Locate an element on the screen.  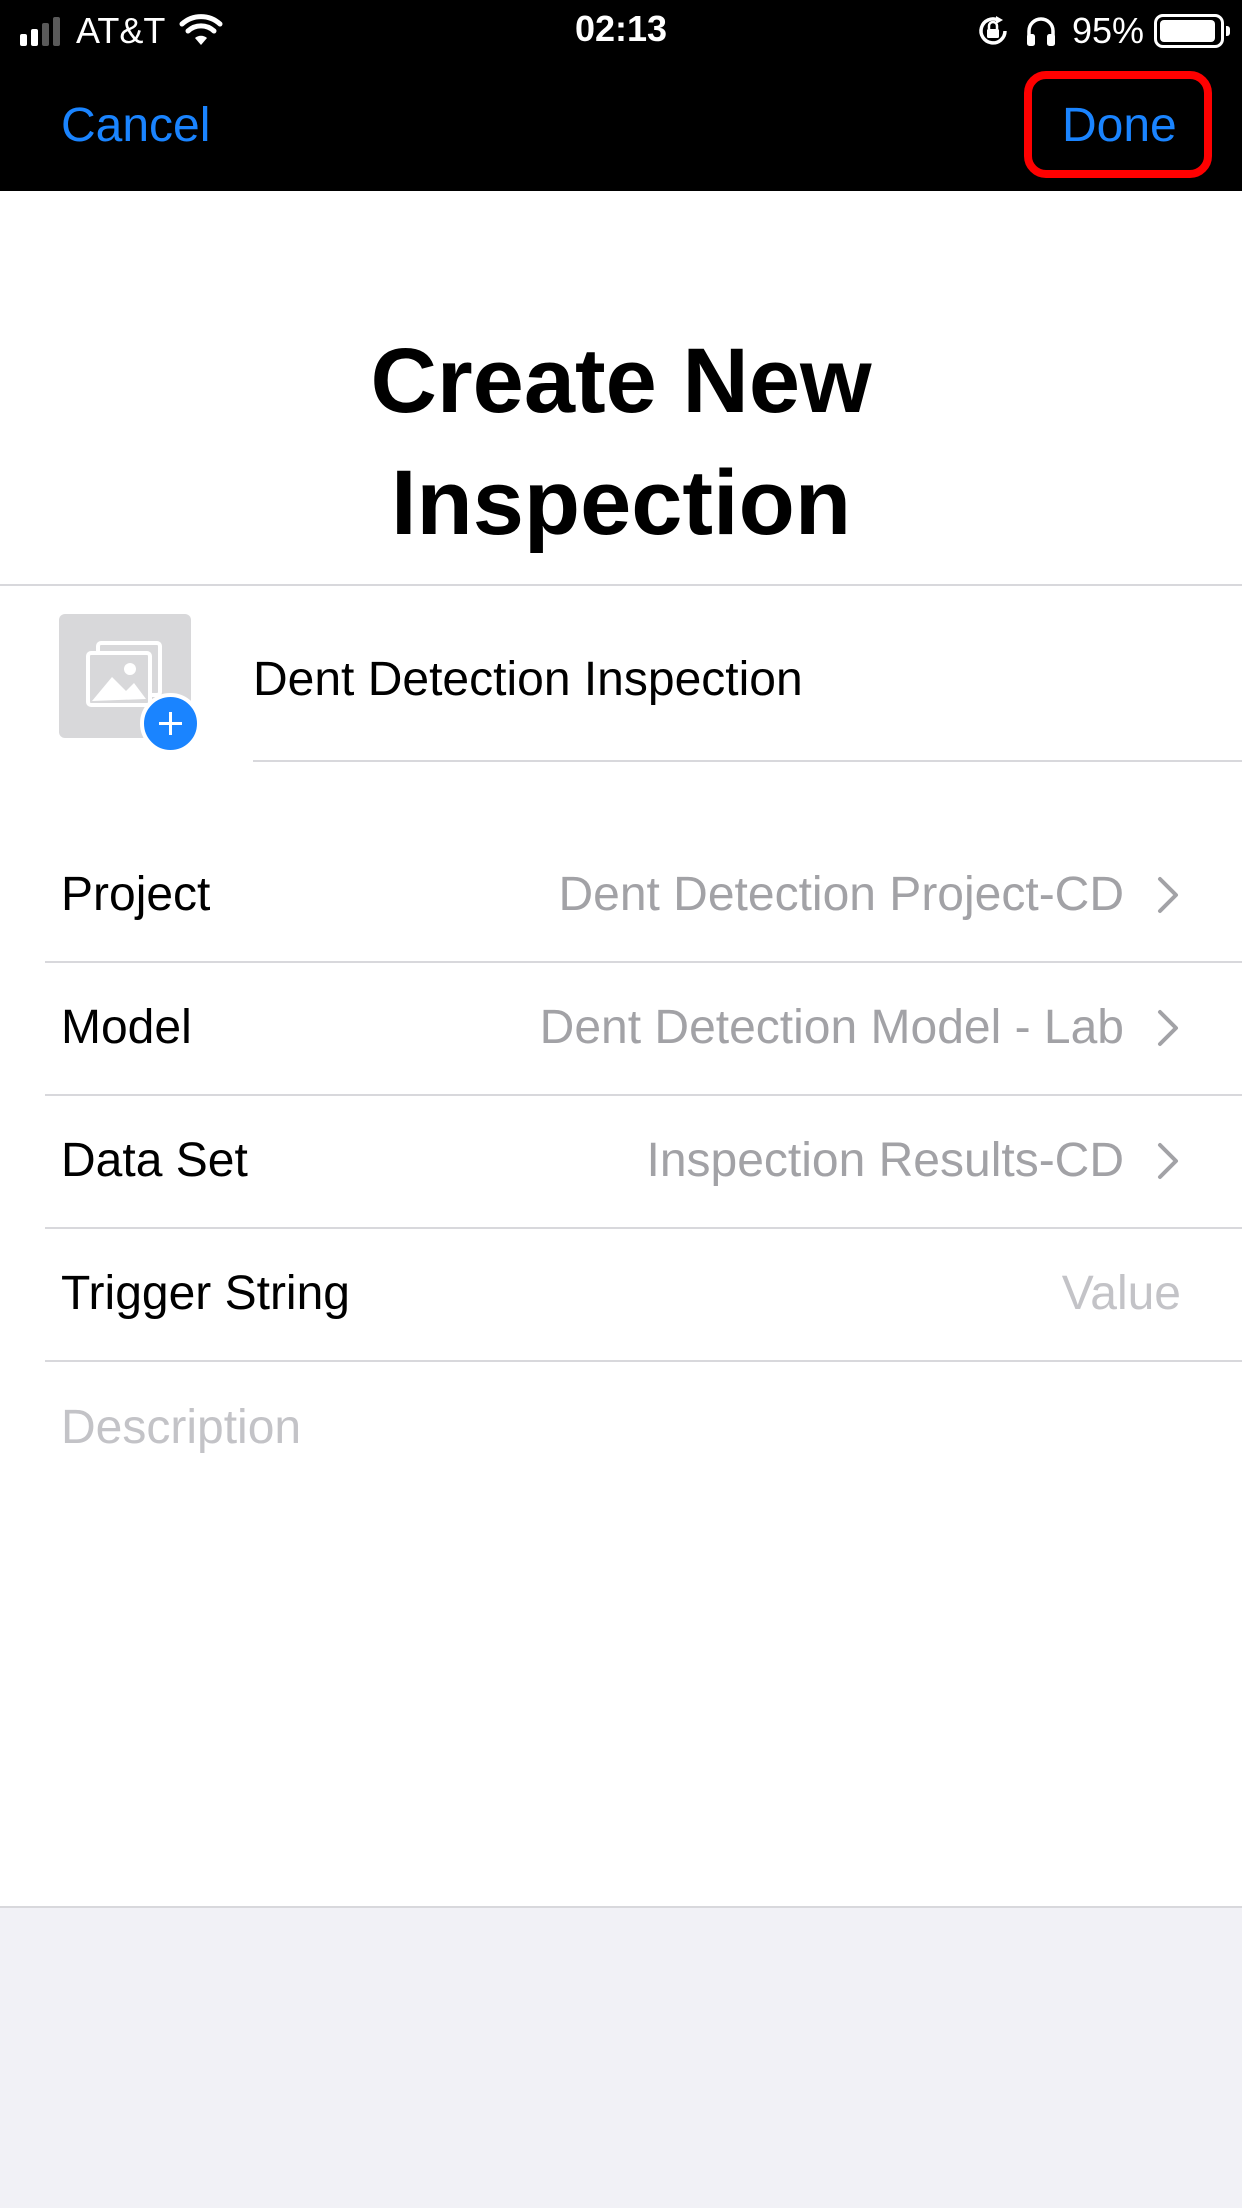
project-value: Dent Detection Project-CD is located at coordinates (841, 894).